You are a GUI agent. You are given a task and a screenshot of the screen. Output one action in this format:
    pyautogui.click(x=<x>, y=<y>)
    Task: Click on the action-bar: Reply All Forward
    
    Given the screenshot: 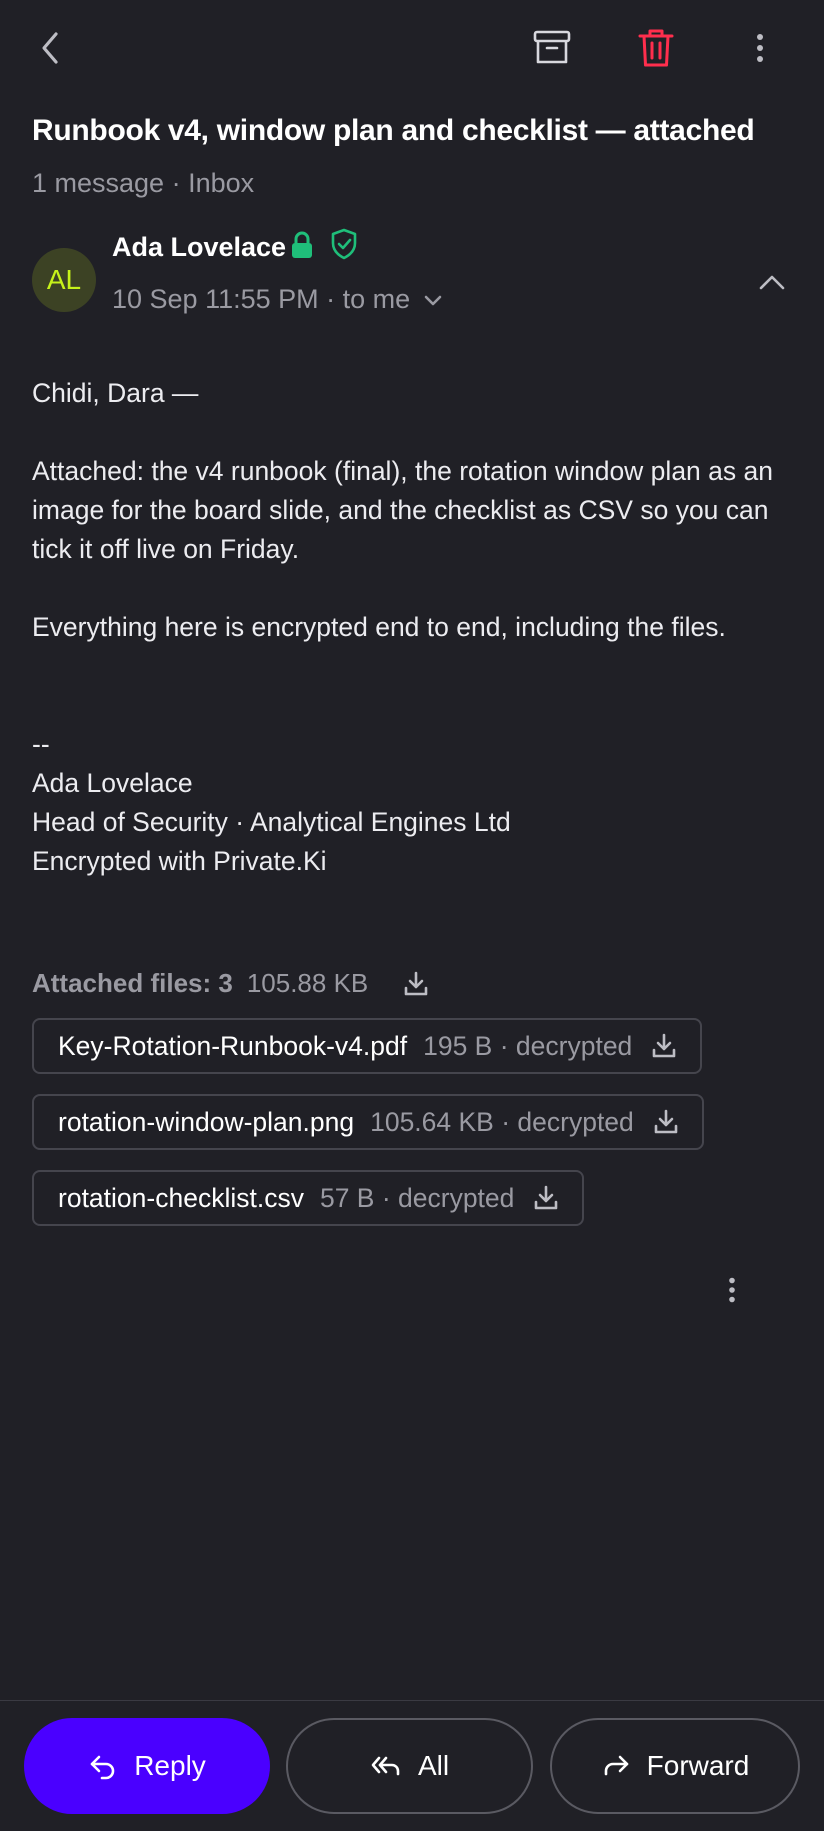 What is the action you would take?
    pyautogui.click(x=412, y=1765)
    